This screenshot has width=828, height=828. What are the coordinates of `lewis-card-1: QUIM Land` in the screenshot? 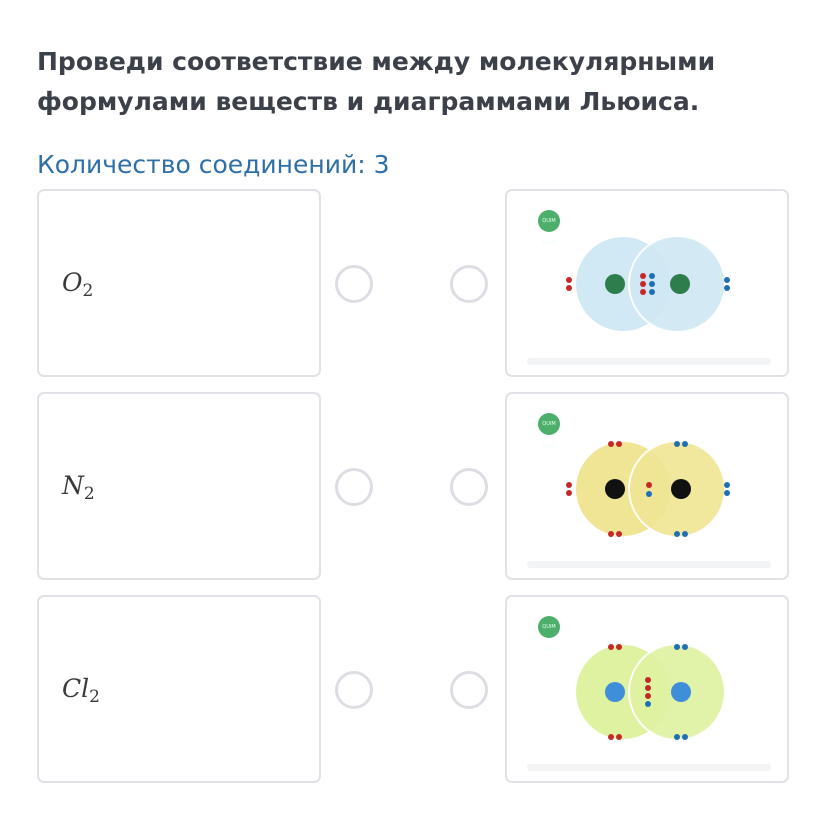 It's located at (647, 283).